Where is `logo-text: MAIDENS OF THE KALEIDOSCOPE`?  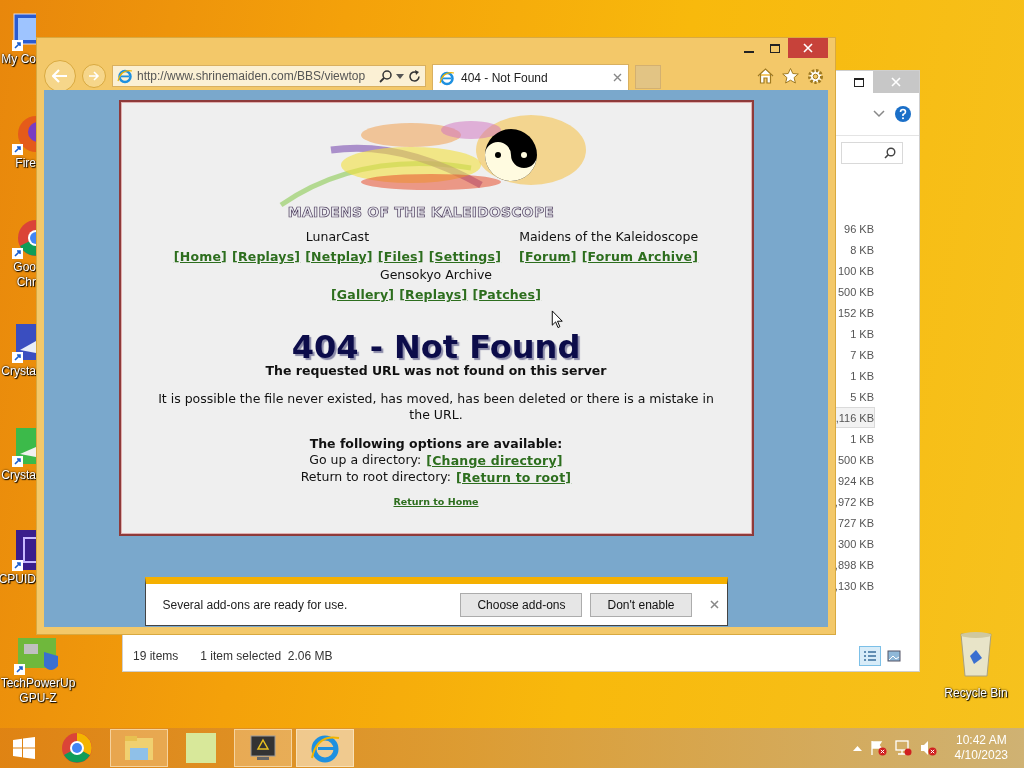 logo-text: MAIDENS OF THE KALEIDOSCOPE is located at coordinates (421, 212).